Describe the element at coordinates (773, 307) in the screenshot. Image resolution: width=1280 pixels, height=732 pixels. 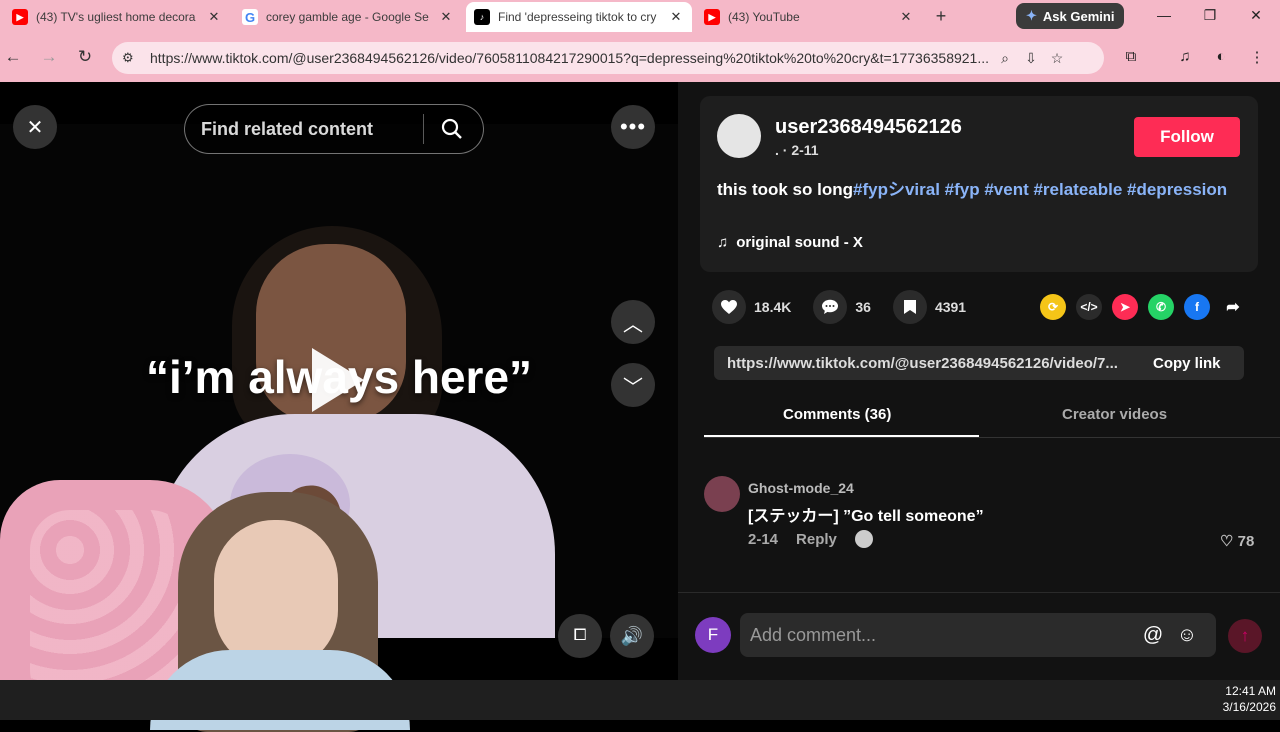
I see `like-count: 18.4K` at that location.